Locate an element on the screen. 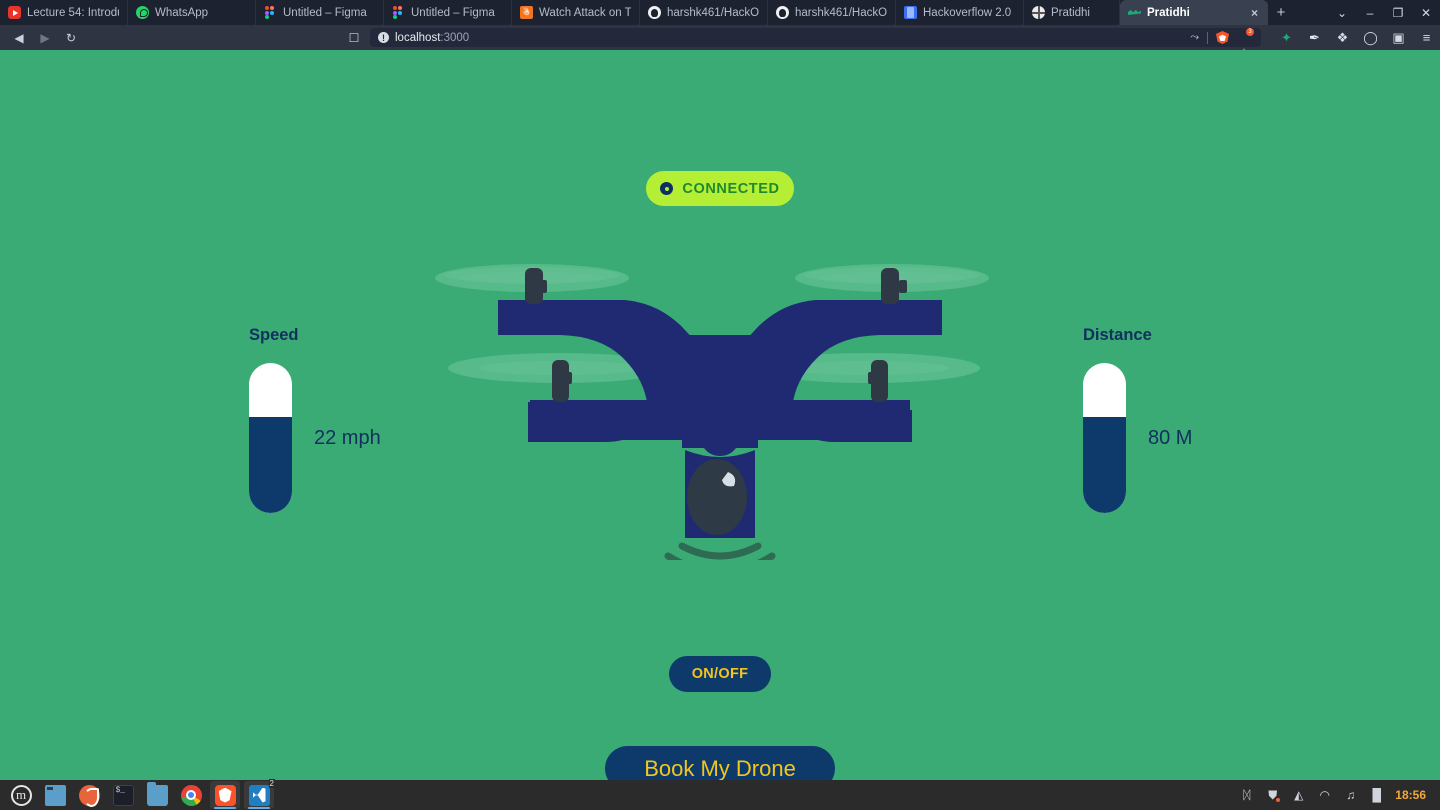 Image resolution: width=1440 pixels, height=810 pixels. speed-value: 22 mph is located at coordinates (347, 437).